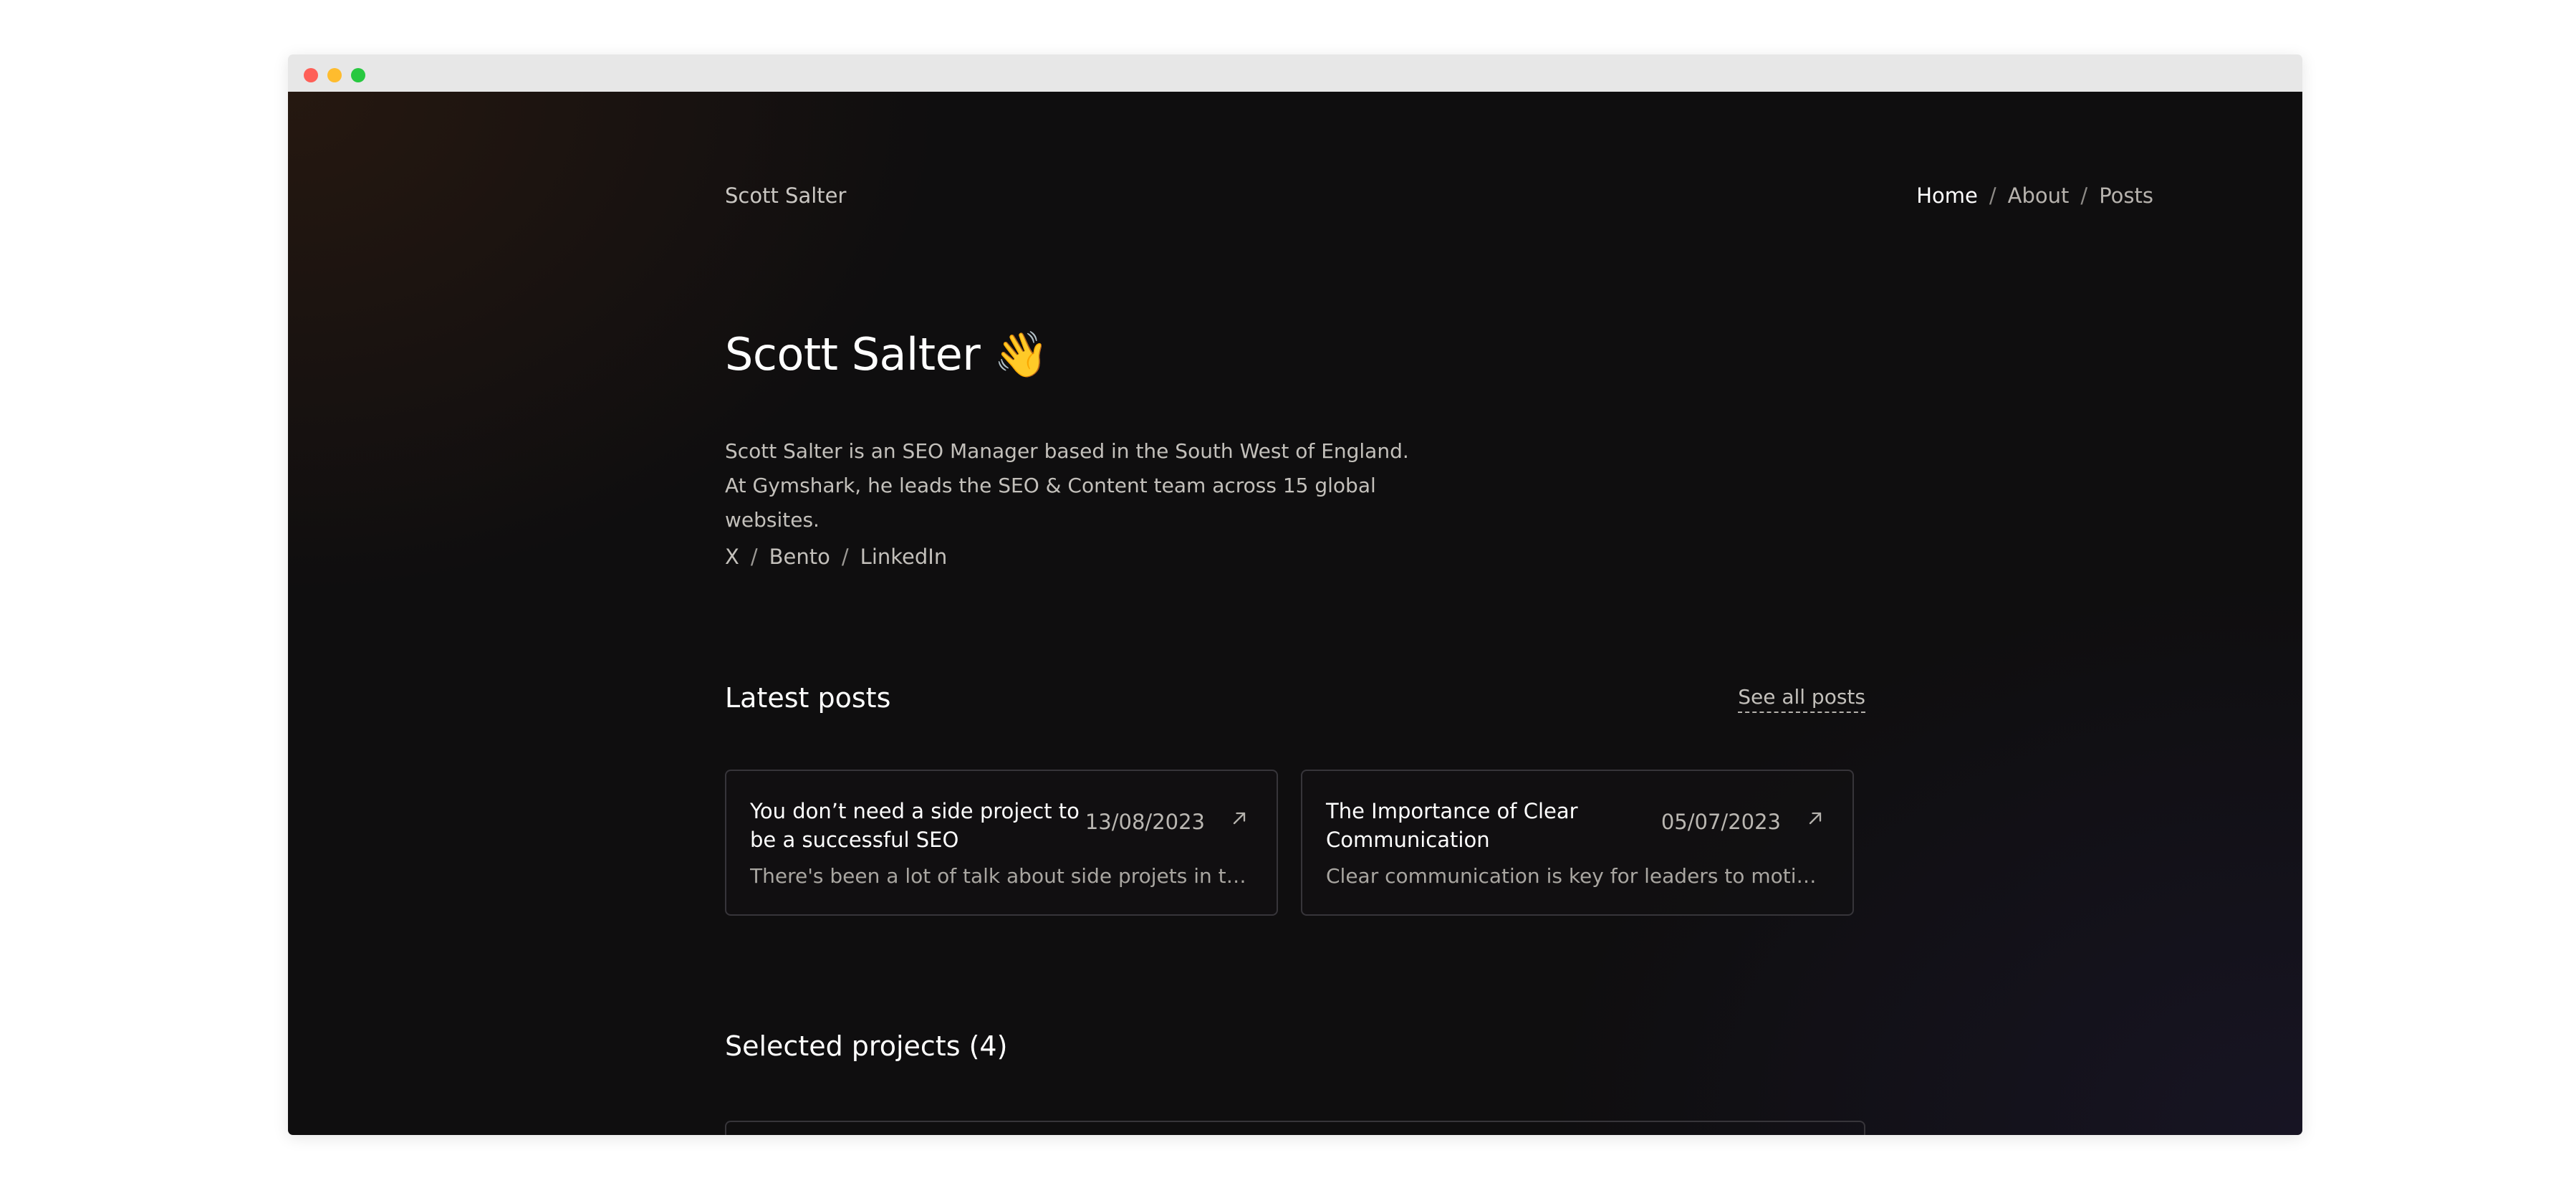 The image size is (2576, 1183). What do you see at coordinates (1801, 699) in the screenshot?
I see `see-all-posts-link: See all posts` at bounding box center [1801, 699].